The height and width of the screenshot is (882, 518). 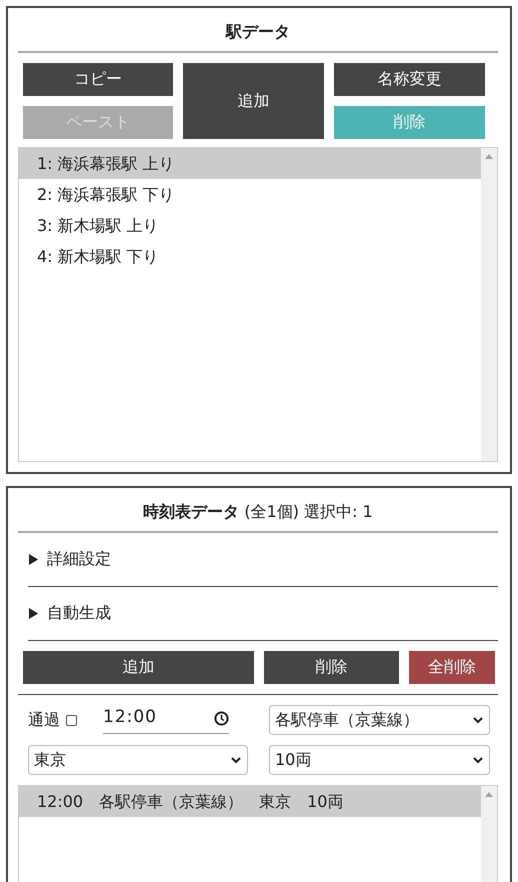 What do you see at coordinates (98, 79) in the screenshot?
I see `copy-button: コピー` at bounding box center [98, 79].